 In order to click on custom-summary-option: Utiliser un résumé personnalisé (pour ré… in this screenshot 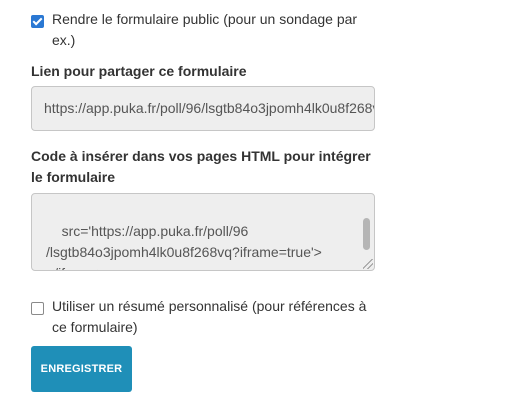, I will do `click(203, 317)`.